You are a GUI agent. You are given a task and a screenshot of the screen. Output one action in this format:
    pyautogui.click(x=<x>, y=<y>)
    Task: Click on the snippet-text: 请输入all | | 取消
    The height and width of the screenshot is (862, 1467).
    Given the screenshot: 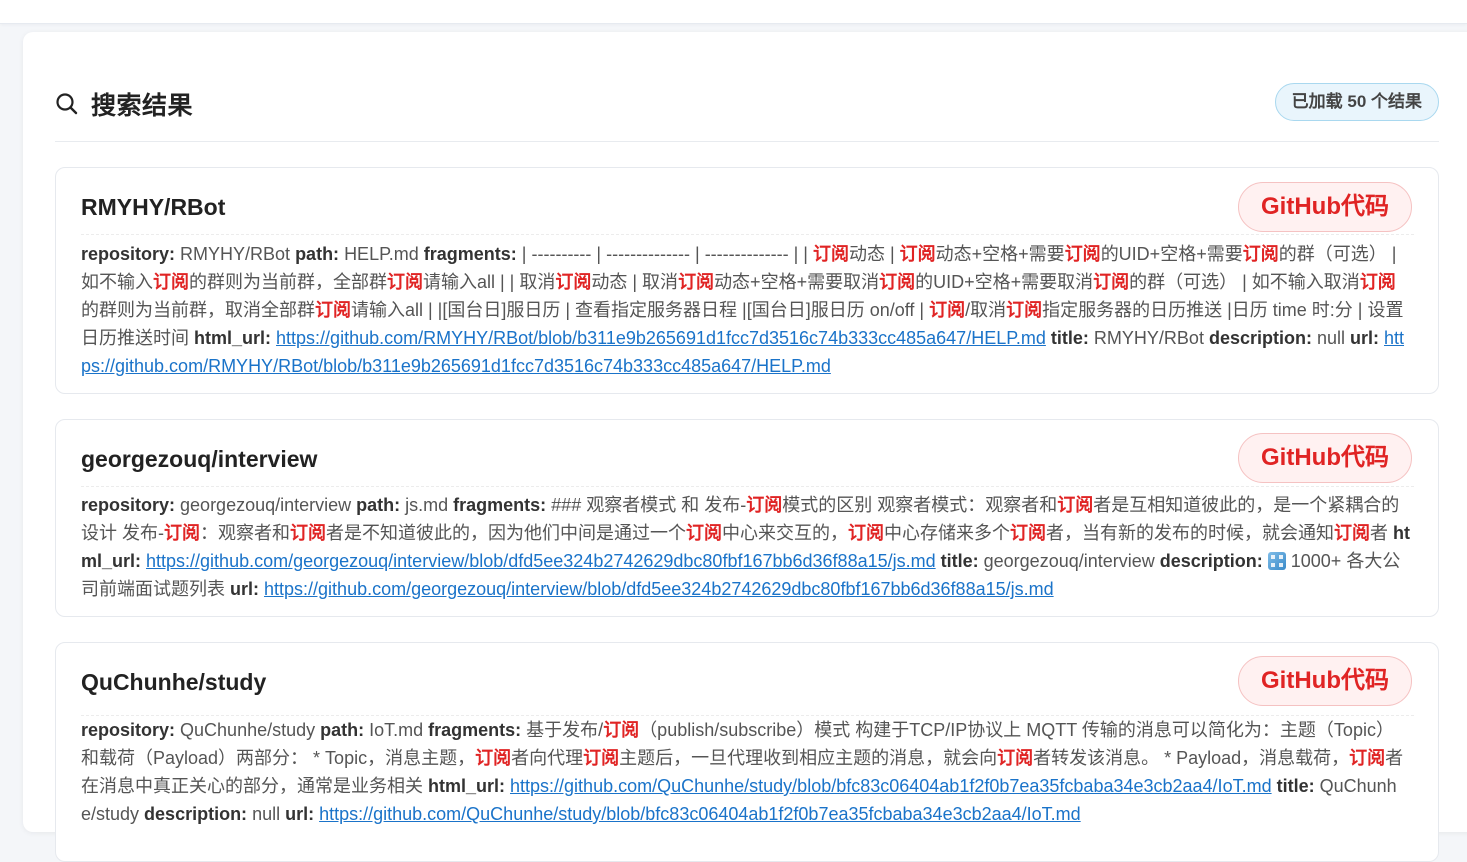 What is the action you would take?
    pyautogui.click(x=489, y=282)
    